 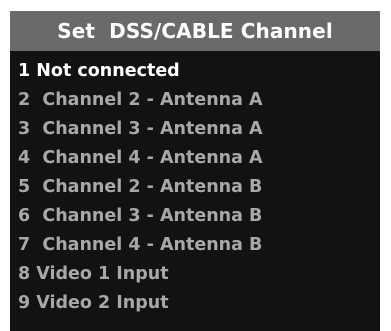 I want to click on menu-item-channel-4-antenna-a: 4 Channel 4 - Antenna A, so click(x=195, y=158).